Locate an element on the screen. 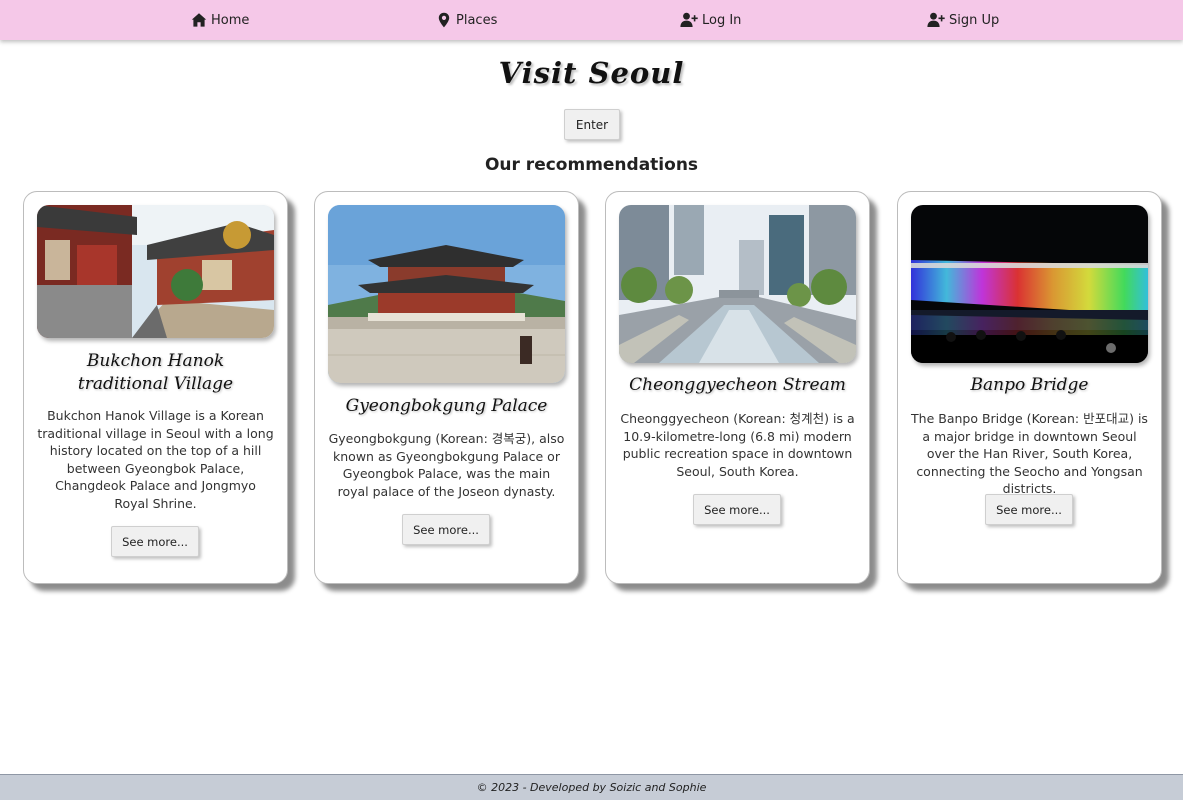 The width and height of the screenshot is (1183, 800). nav-places-label: Places is located at coordinates (477, 20).